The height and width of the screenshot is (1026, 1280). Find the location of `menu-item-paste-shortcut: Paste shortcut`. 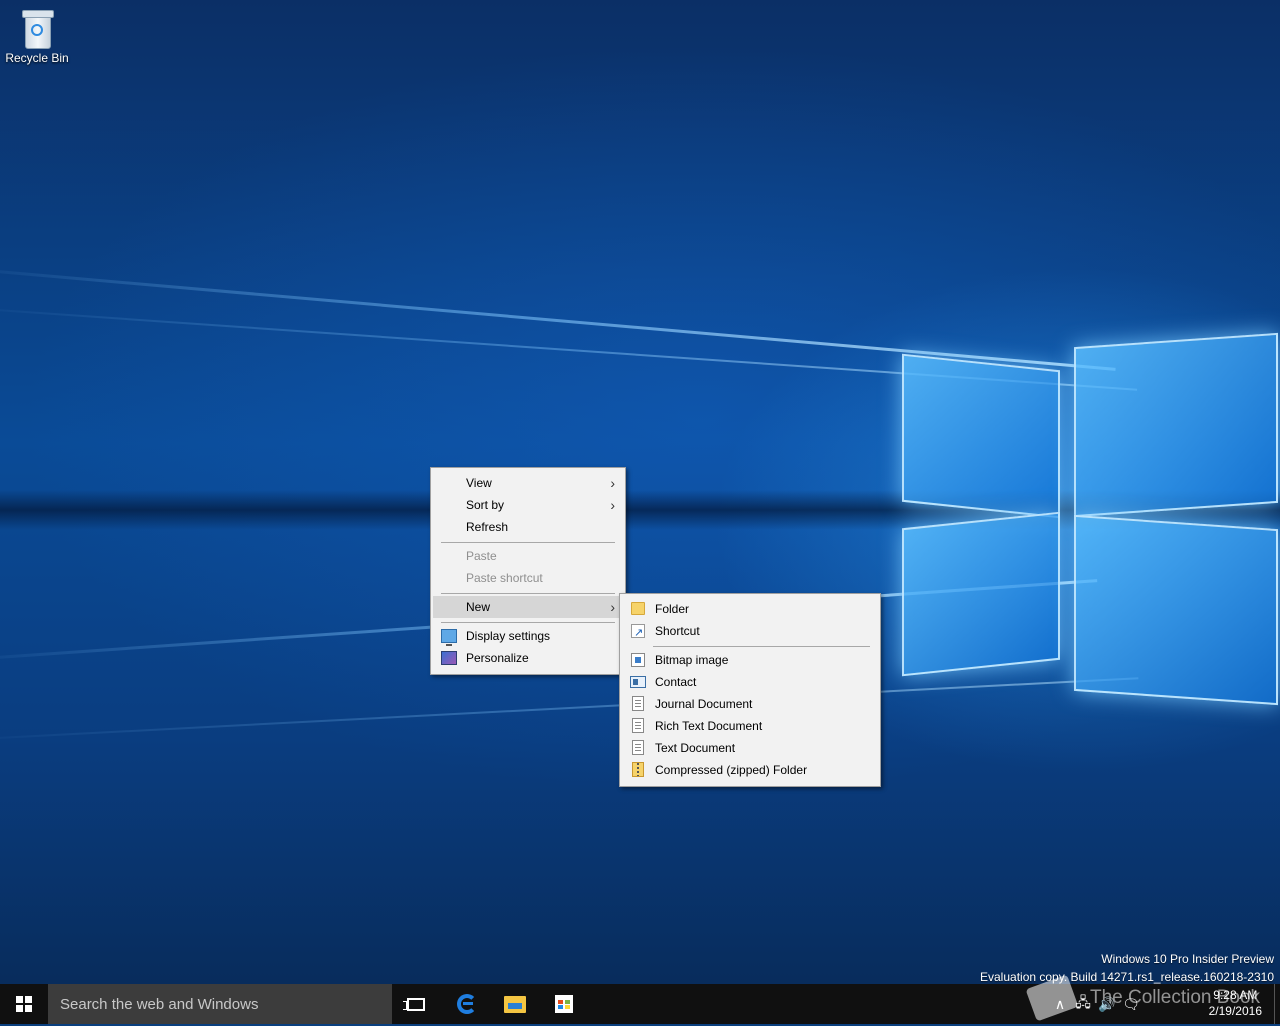

menu-item-paste-shortcut: Paste shortcut is located at coordinates (528, 578).